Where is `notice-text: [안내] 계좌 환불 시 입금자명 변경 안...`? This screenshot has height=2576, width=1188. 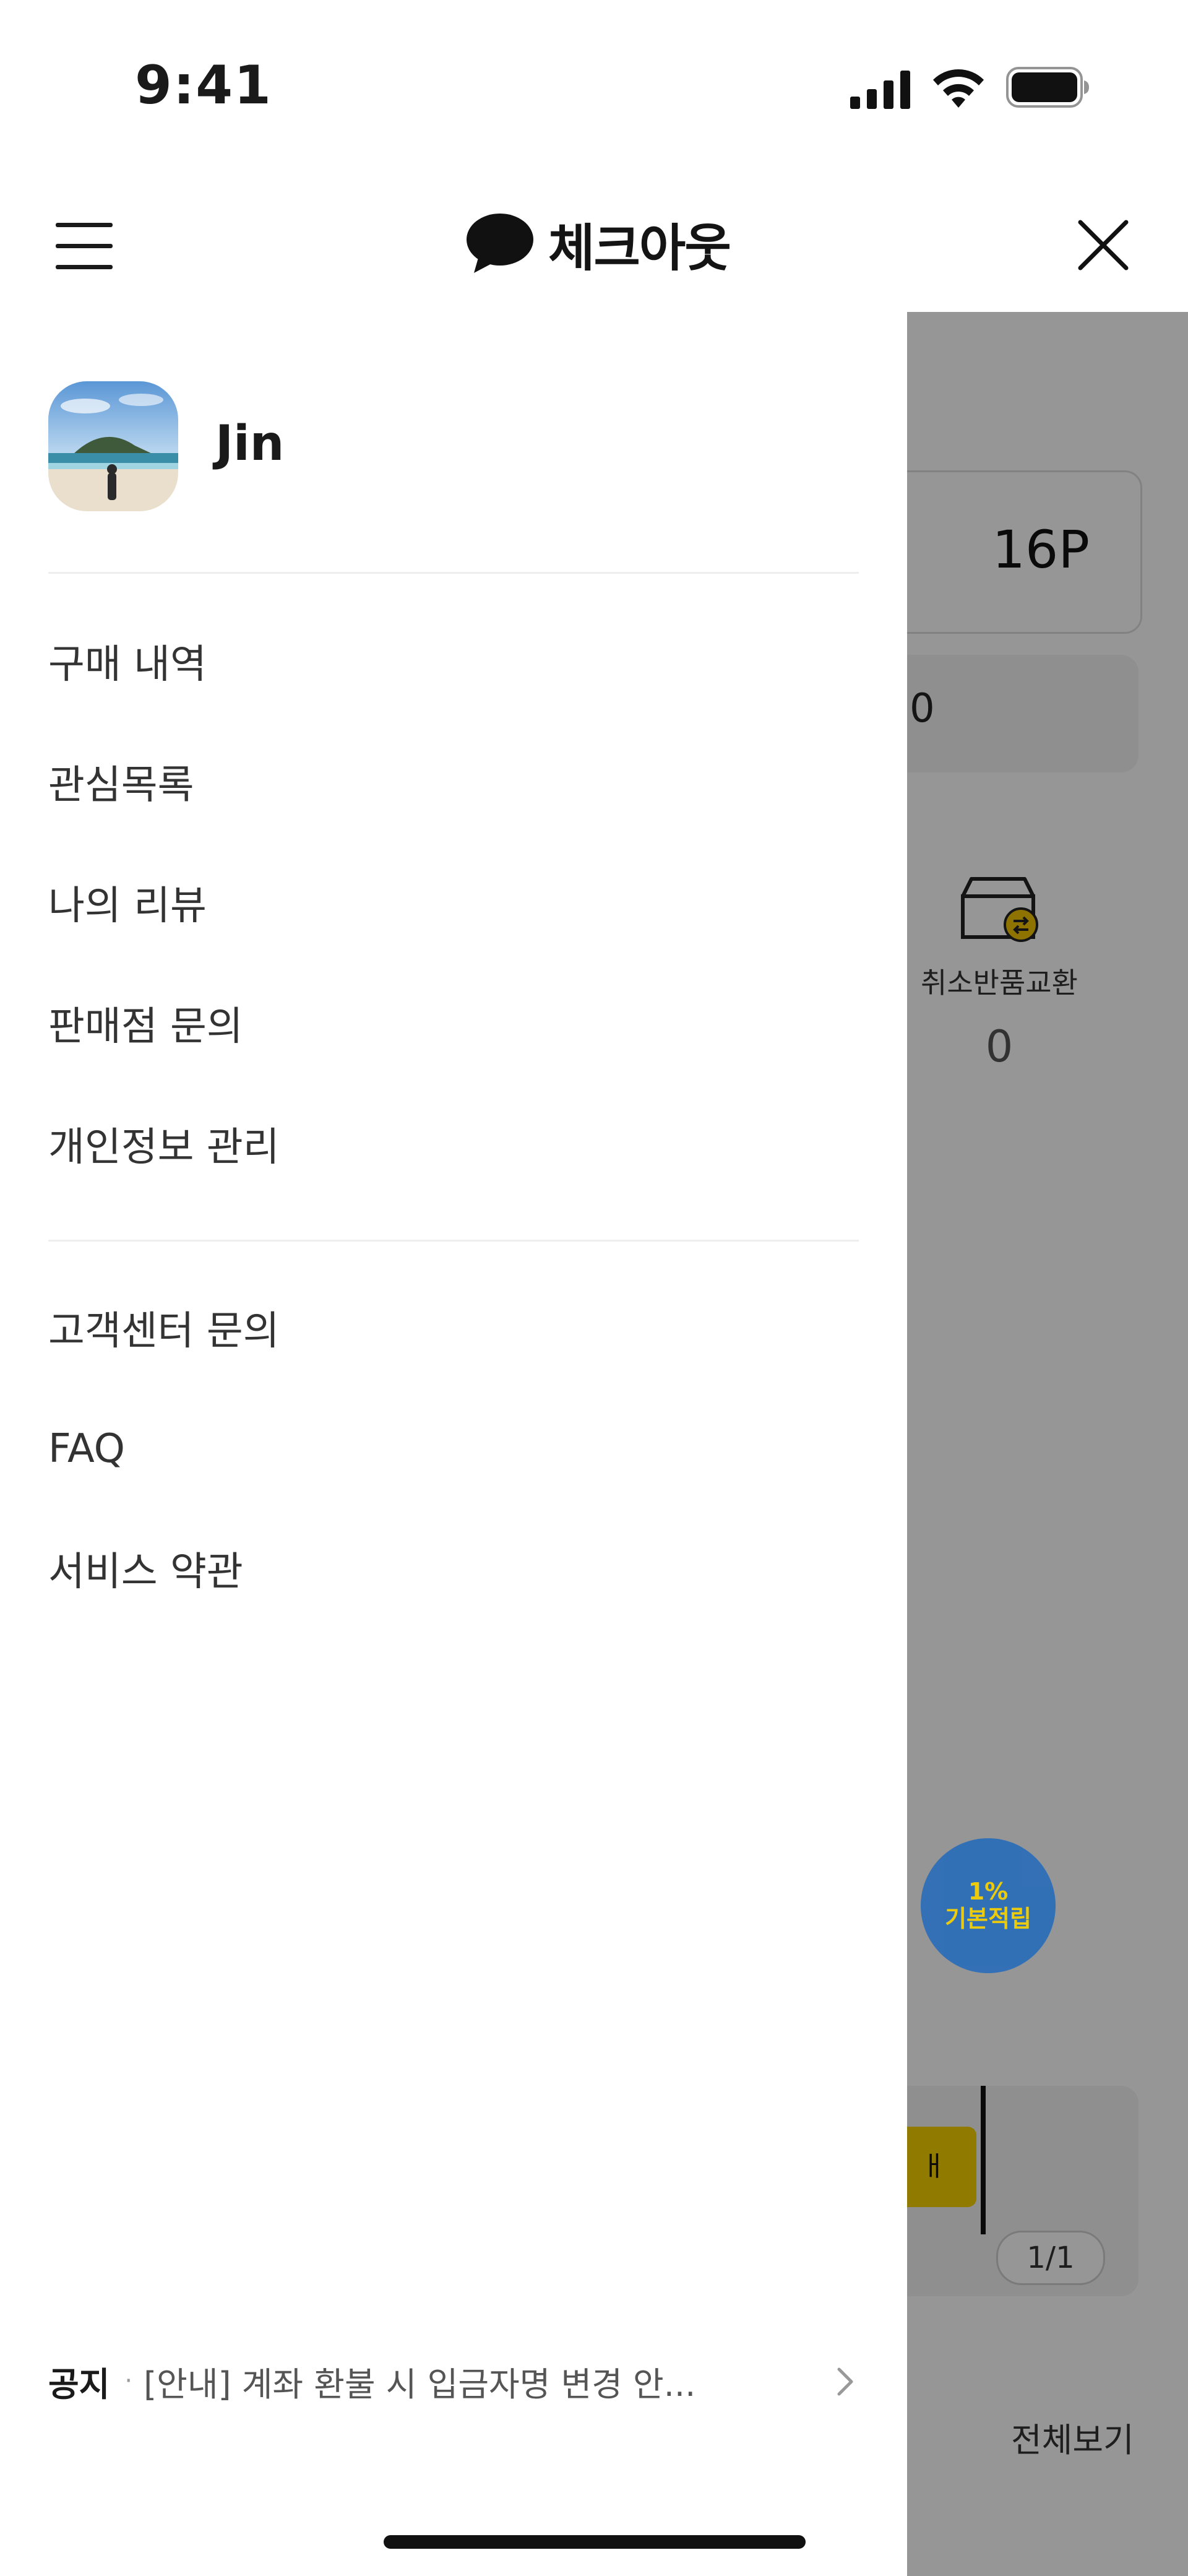 notice-text: [안내] 계좌 환불 시 입금자명 변경 안... is located at coordinates (420, 2384).